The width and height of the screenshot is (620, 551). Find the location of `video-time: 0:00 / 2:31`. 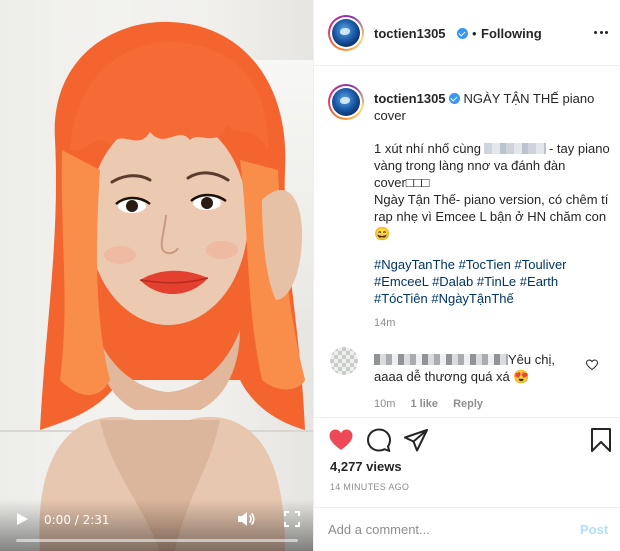

video-time: 0:00 / 2:31 is located at coordinates (77, 520).